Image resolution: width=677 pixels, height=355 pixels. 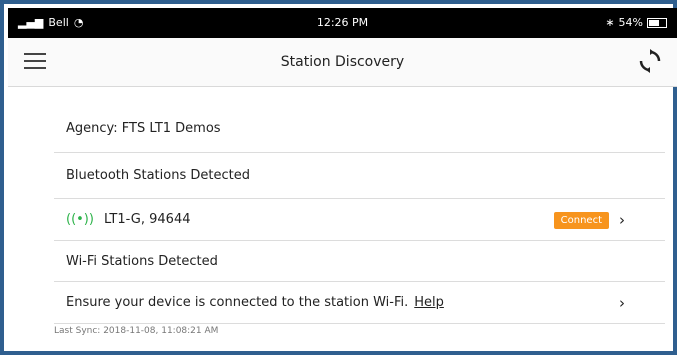 What do you see at coordinates (630, 22) in the screenshot?
I see `battery-percent: 54%` at bounding box center [630, 22].